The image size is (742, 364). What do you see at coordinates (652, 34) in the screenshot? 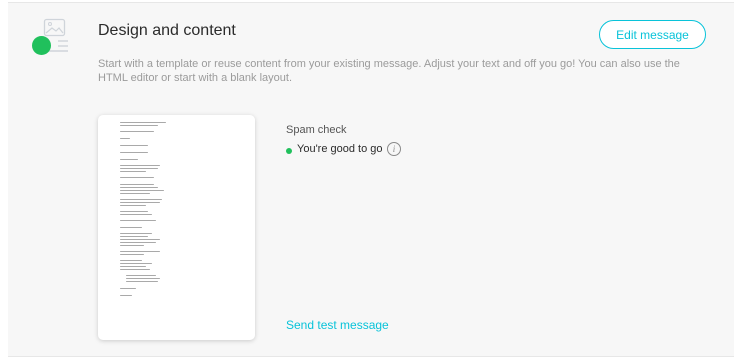
I see `edit-message-button: Edit message` at bounding box center [652, 34].